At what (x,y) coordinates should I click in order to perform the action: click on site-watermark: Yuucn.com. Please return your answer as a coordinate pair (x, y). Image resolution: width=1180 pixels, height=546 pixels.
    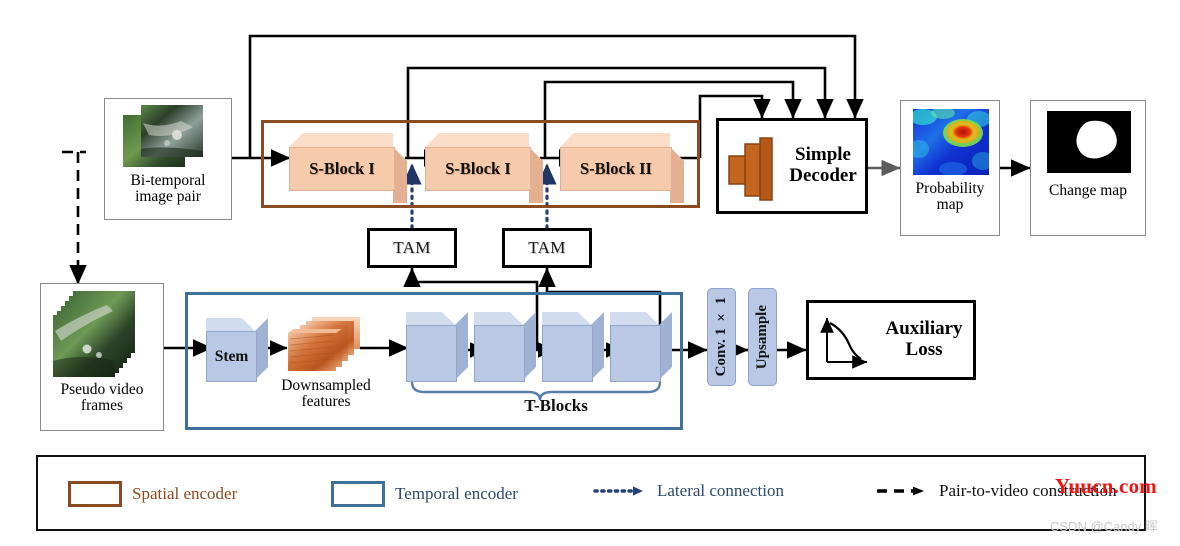
    Looking at the image, I should click on (1106, 486).